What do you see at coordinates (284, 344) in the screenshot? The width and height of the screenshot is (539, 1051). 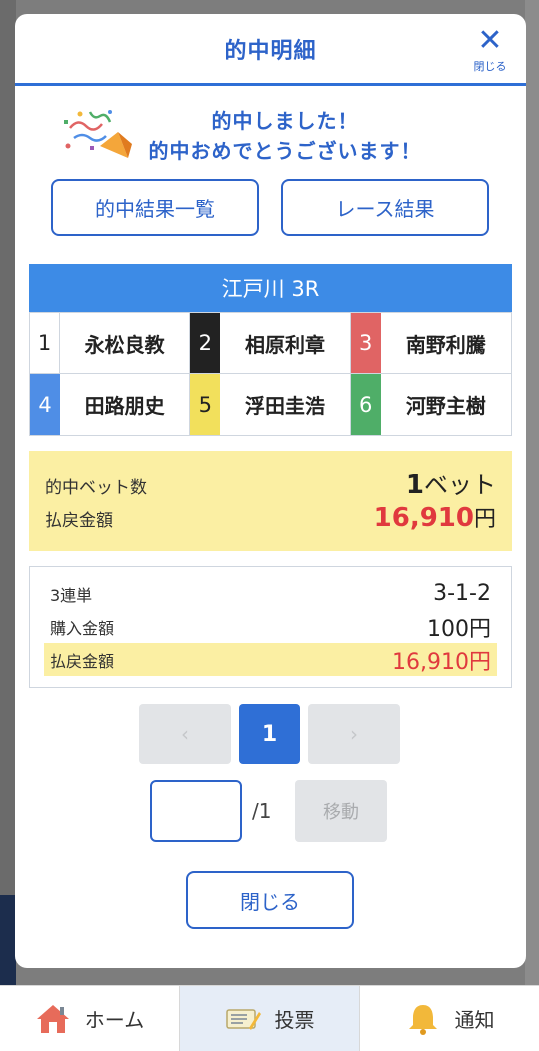 I see `racer-name: 相原利章` at bounding box center [284, 344].